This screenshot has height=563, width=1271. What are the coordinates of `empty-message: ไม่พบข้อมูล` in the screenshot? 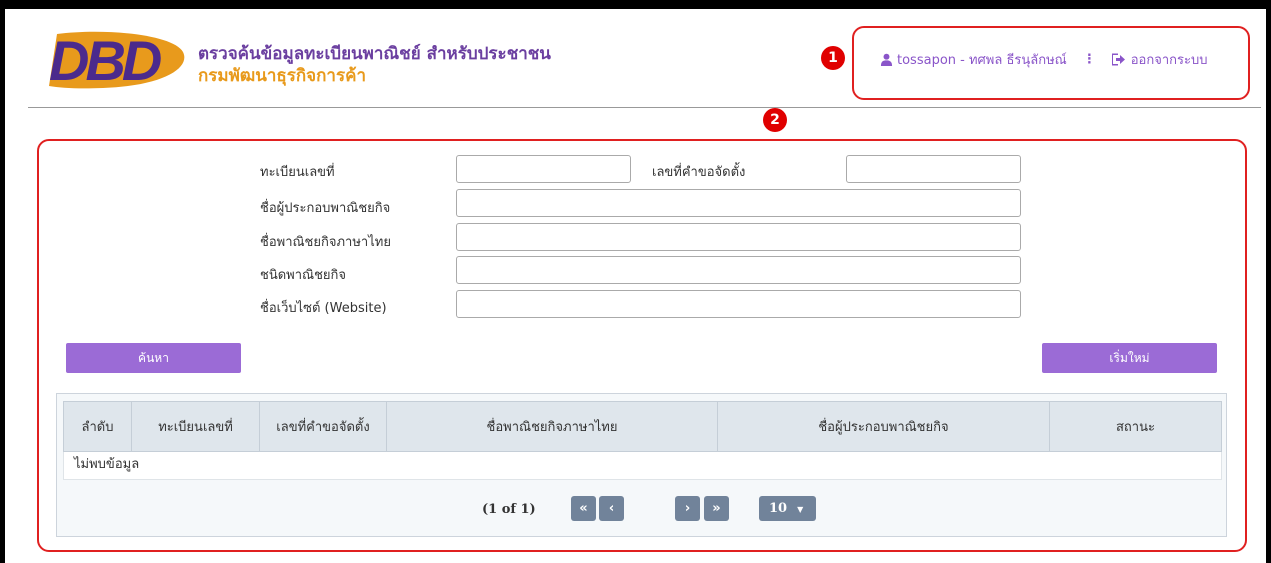 It's located at (642, 466).